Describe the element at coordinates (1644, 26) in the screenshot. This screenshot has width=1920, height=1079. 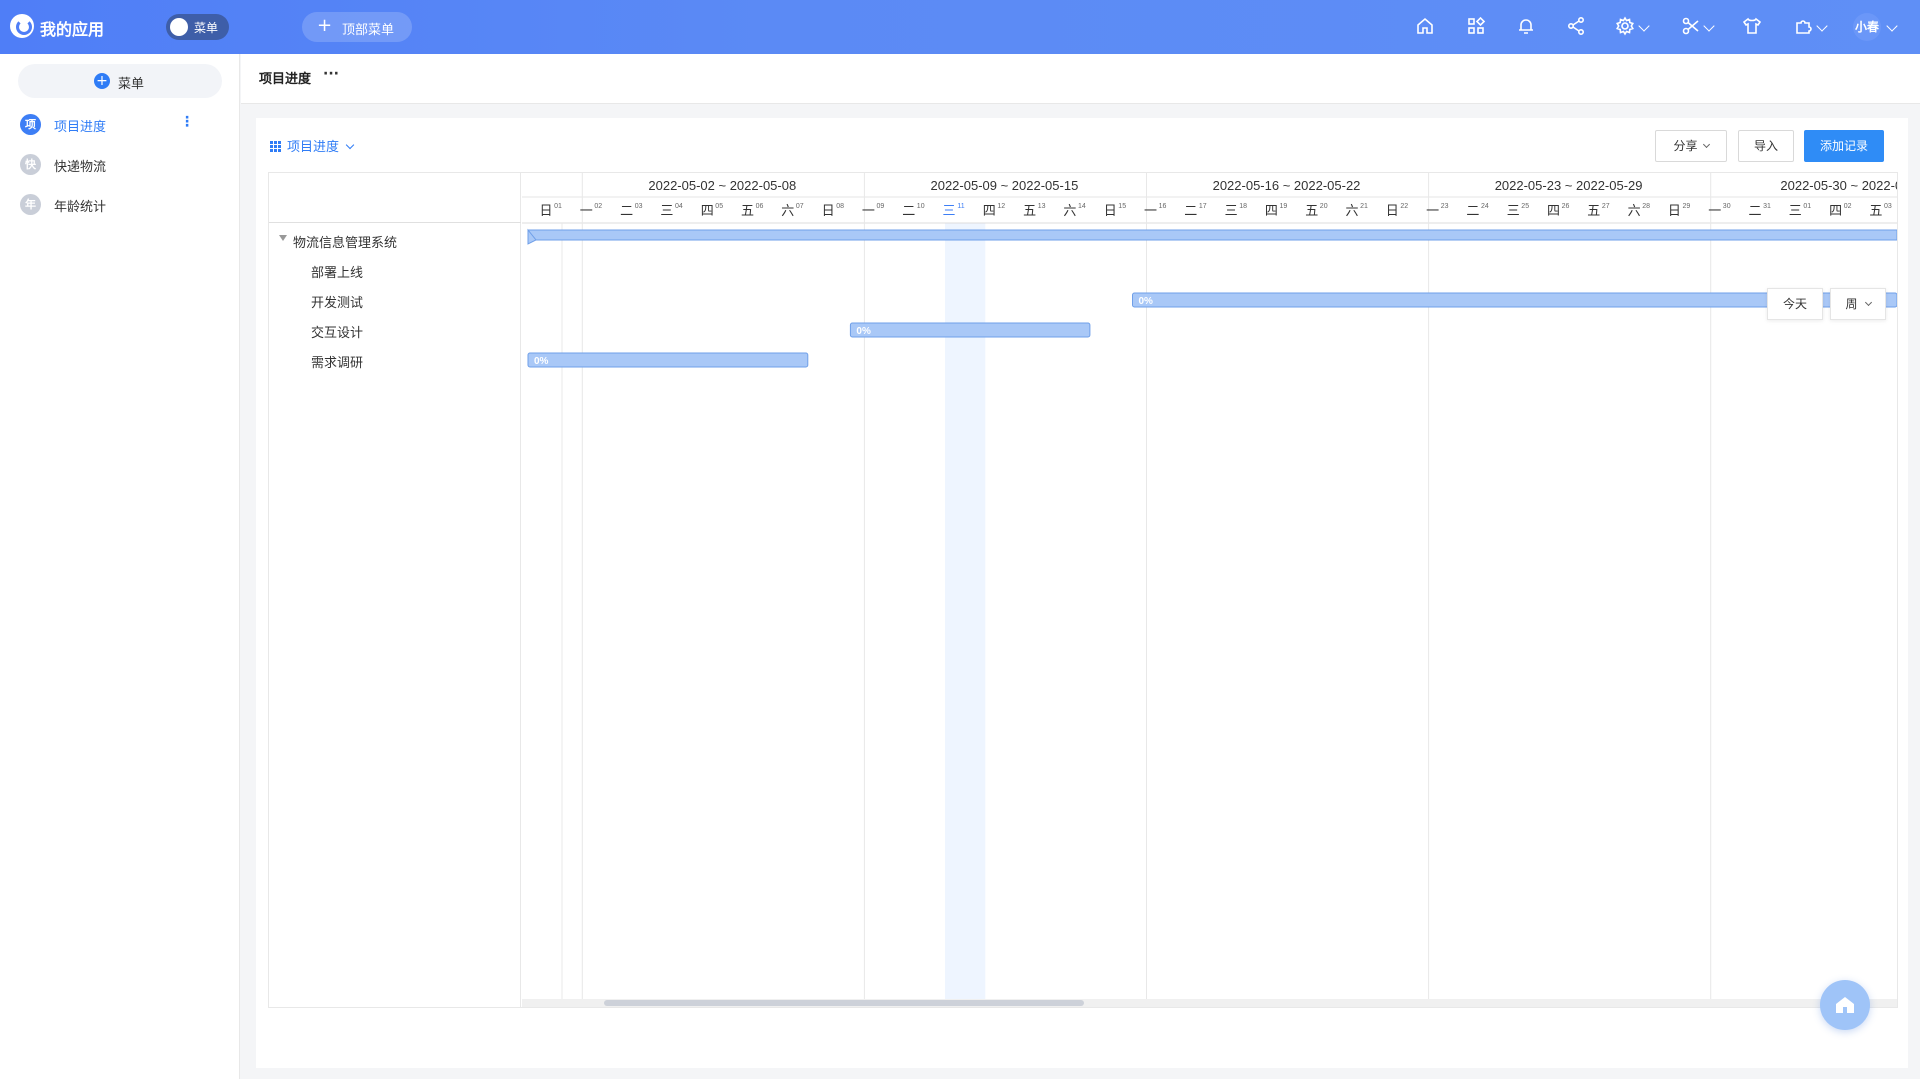
I see `settings-chevron-down-icon` at that location.